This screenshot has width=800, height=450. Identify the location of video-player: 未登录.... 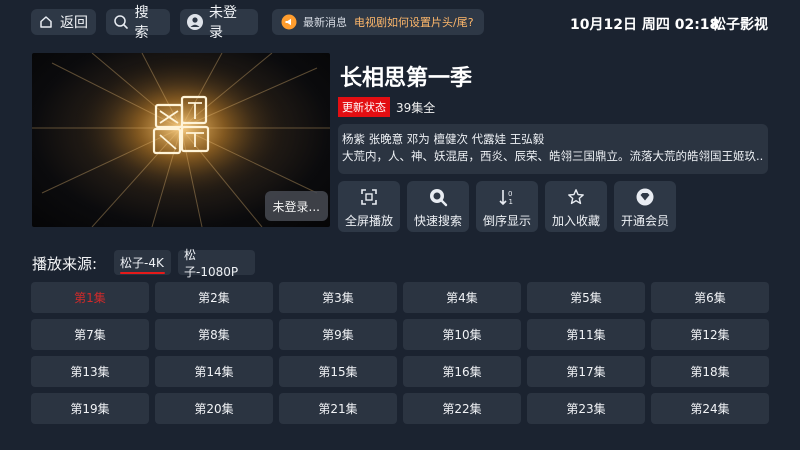
(181, 140).